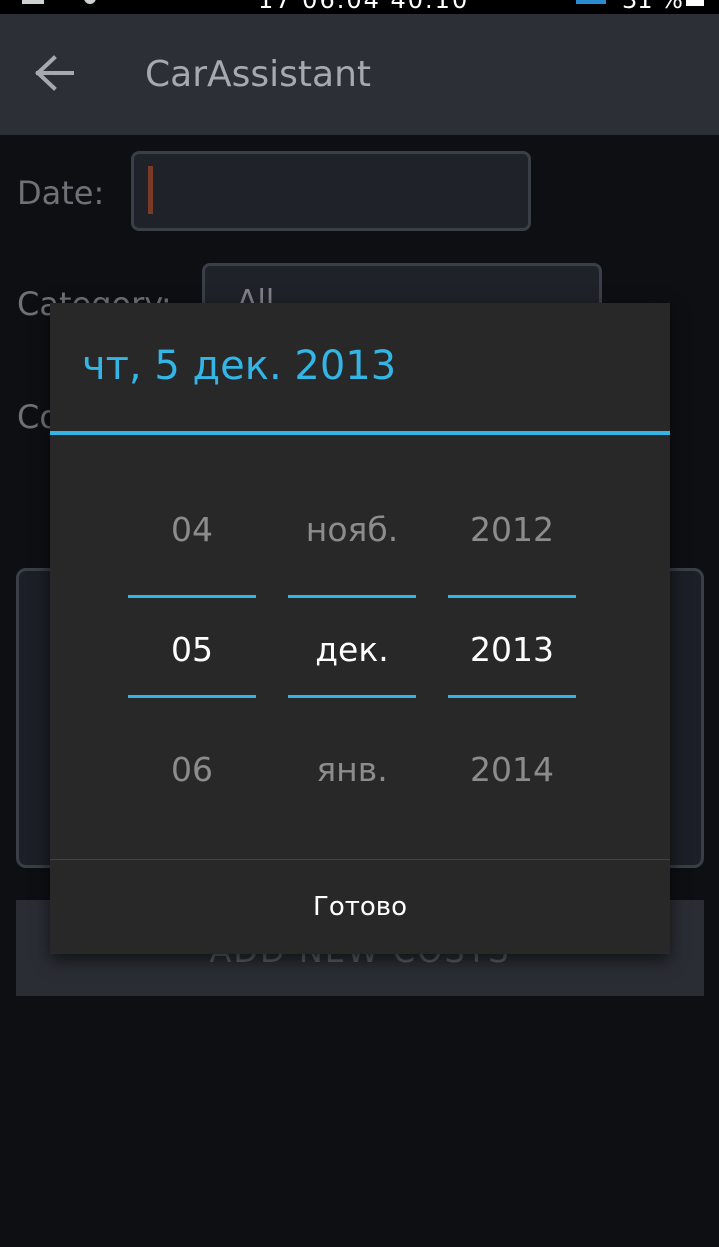 This screenshot has width=719, height=1247. Describe the element at coordinates (56, 73) in the screenshot. I see `back-arrow-icon` at that location.